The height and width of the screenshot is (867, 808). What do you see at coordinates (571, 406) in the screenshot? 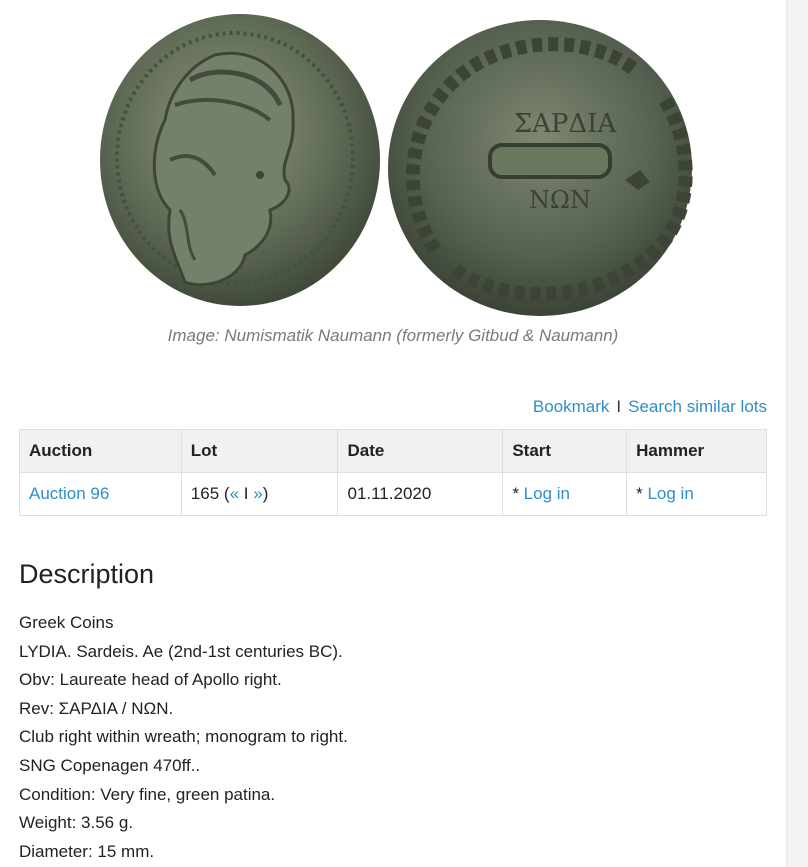
I see `bookmark-link: Bookmark` at bounding box center [571, 406].